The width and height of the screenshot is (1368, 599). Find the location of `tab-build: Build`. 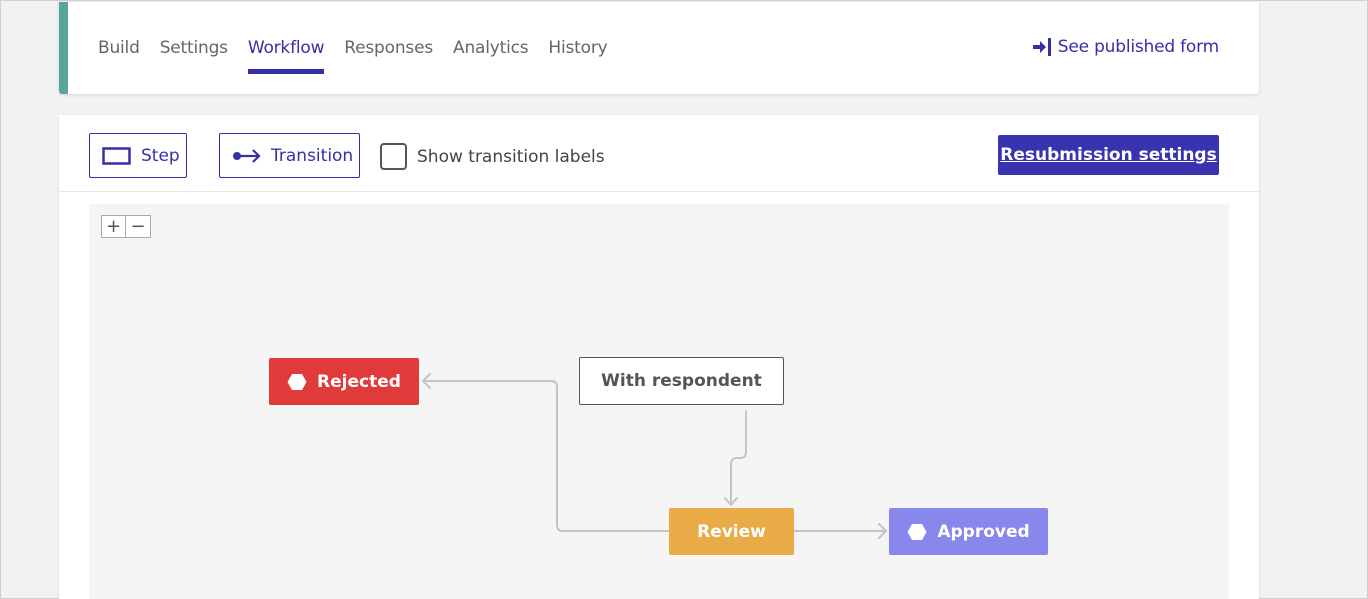

tab-build: Build is located at coordinates (119, 48).